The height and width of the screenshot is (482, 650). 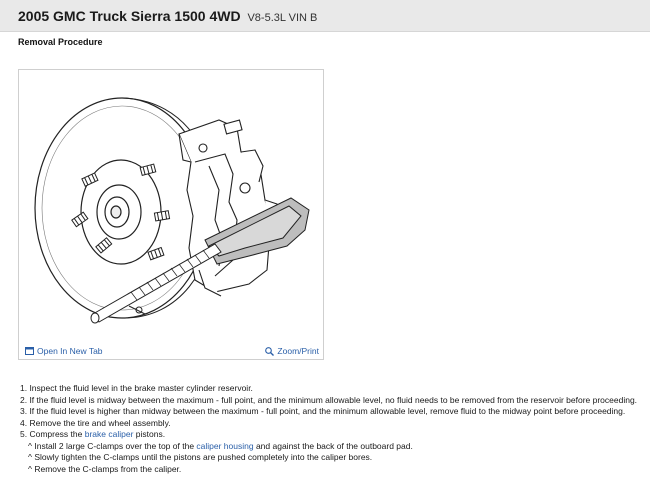 I want to click on section-title: Removal Procedure, so click(x=60, y=42).